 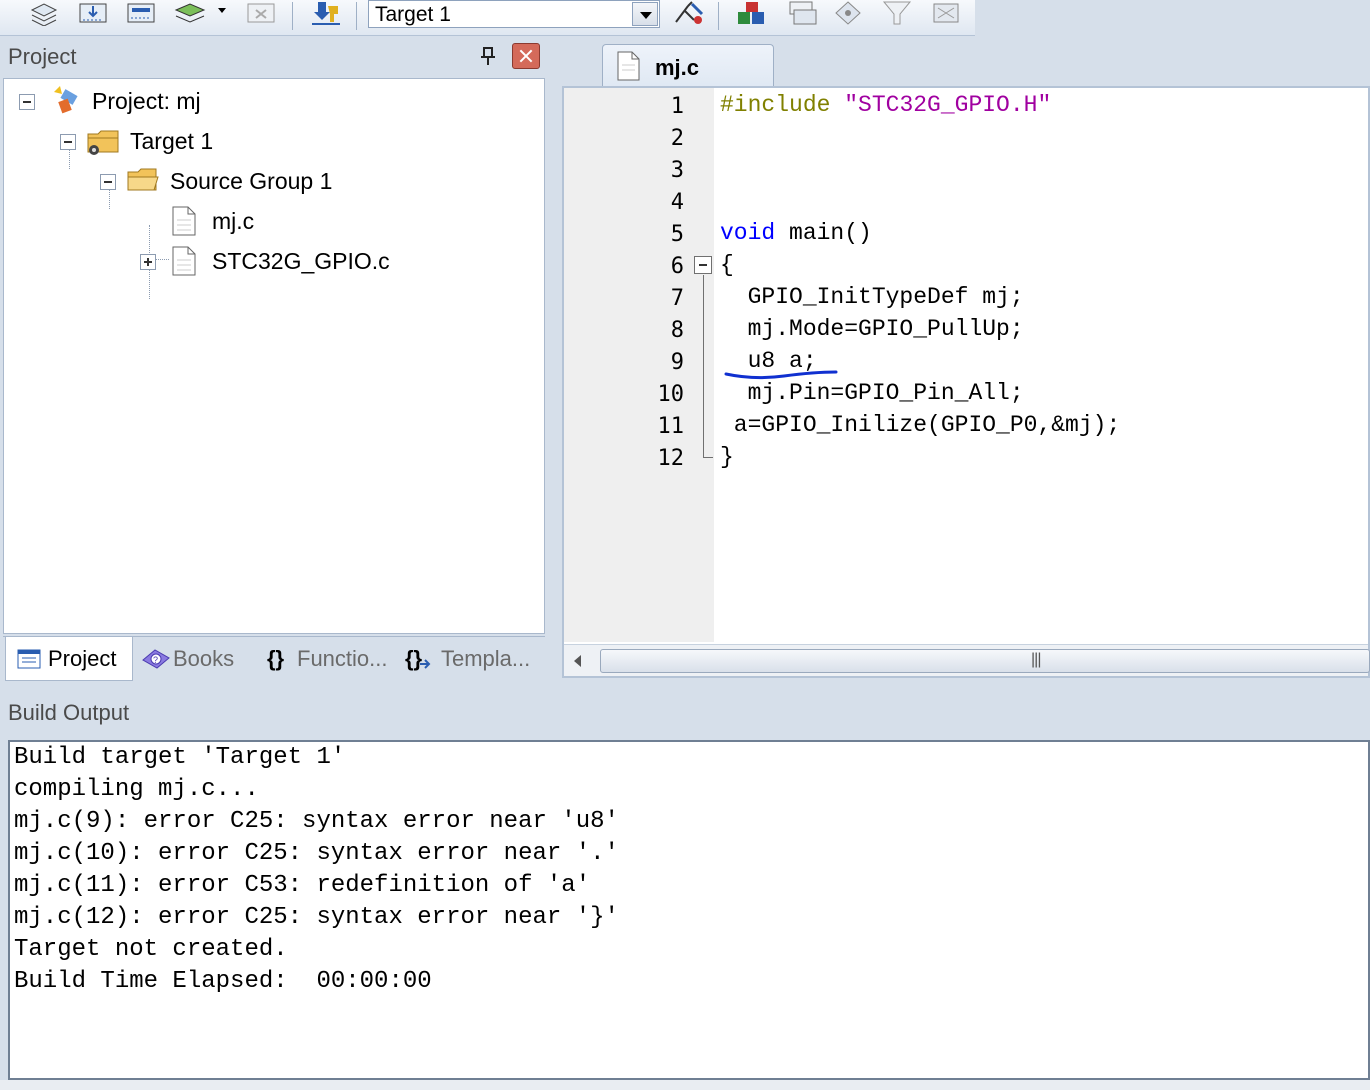 I want to click on diamond-icon, so click(x=849, y=12).